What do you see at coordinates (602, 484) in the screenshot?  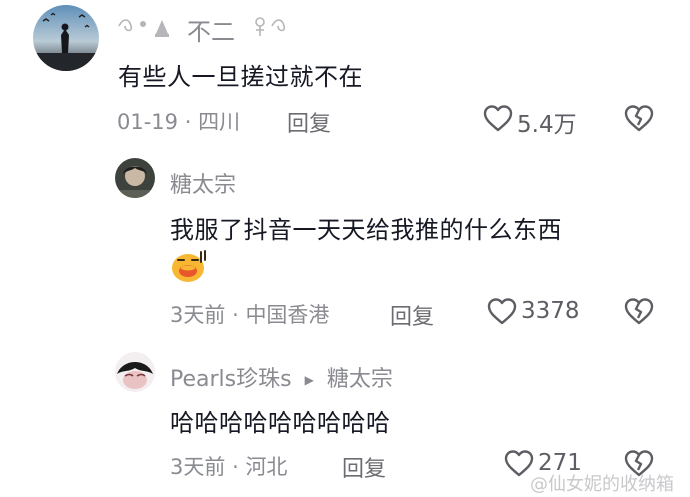 I see `watermark: @仙女妮的收纳箱` at bounding box center [602, 484].